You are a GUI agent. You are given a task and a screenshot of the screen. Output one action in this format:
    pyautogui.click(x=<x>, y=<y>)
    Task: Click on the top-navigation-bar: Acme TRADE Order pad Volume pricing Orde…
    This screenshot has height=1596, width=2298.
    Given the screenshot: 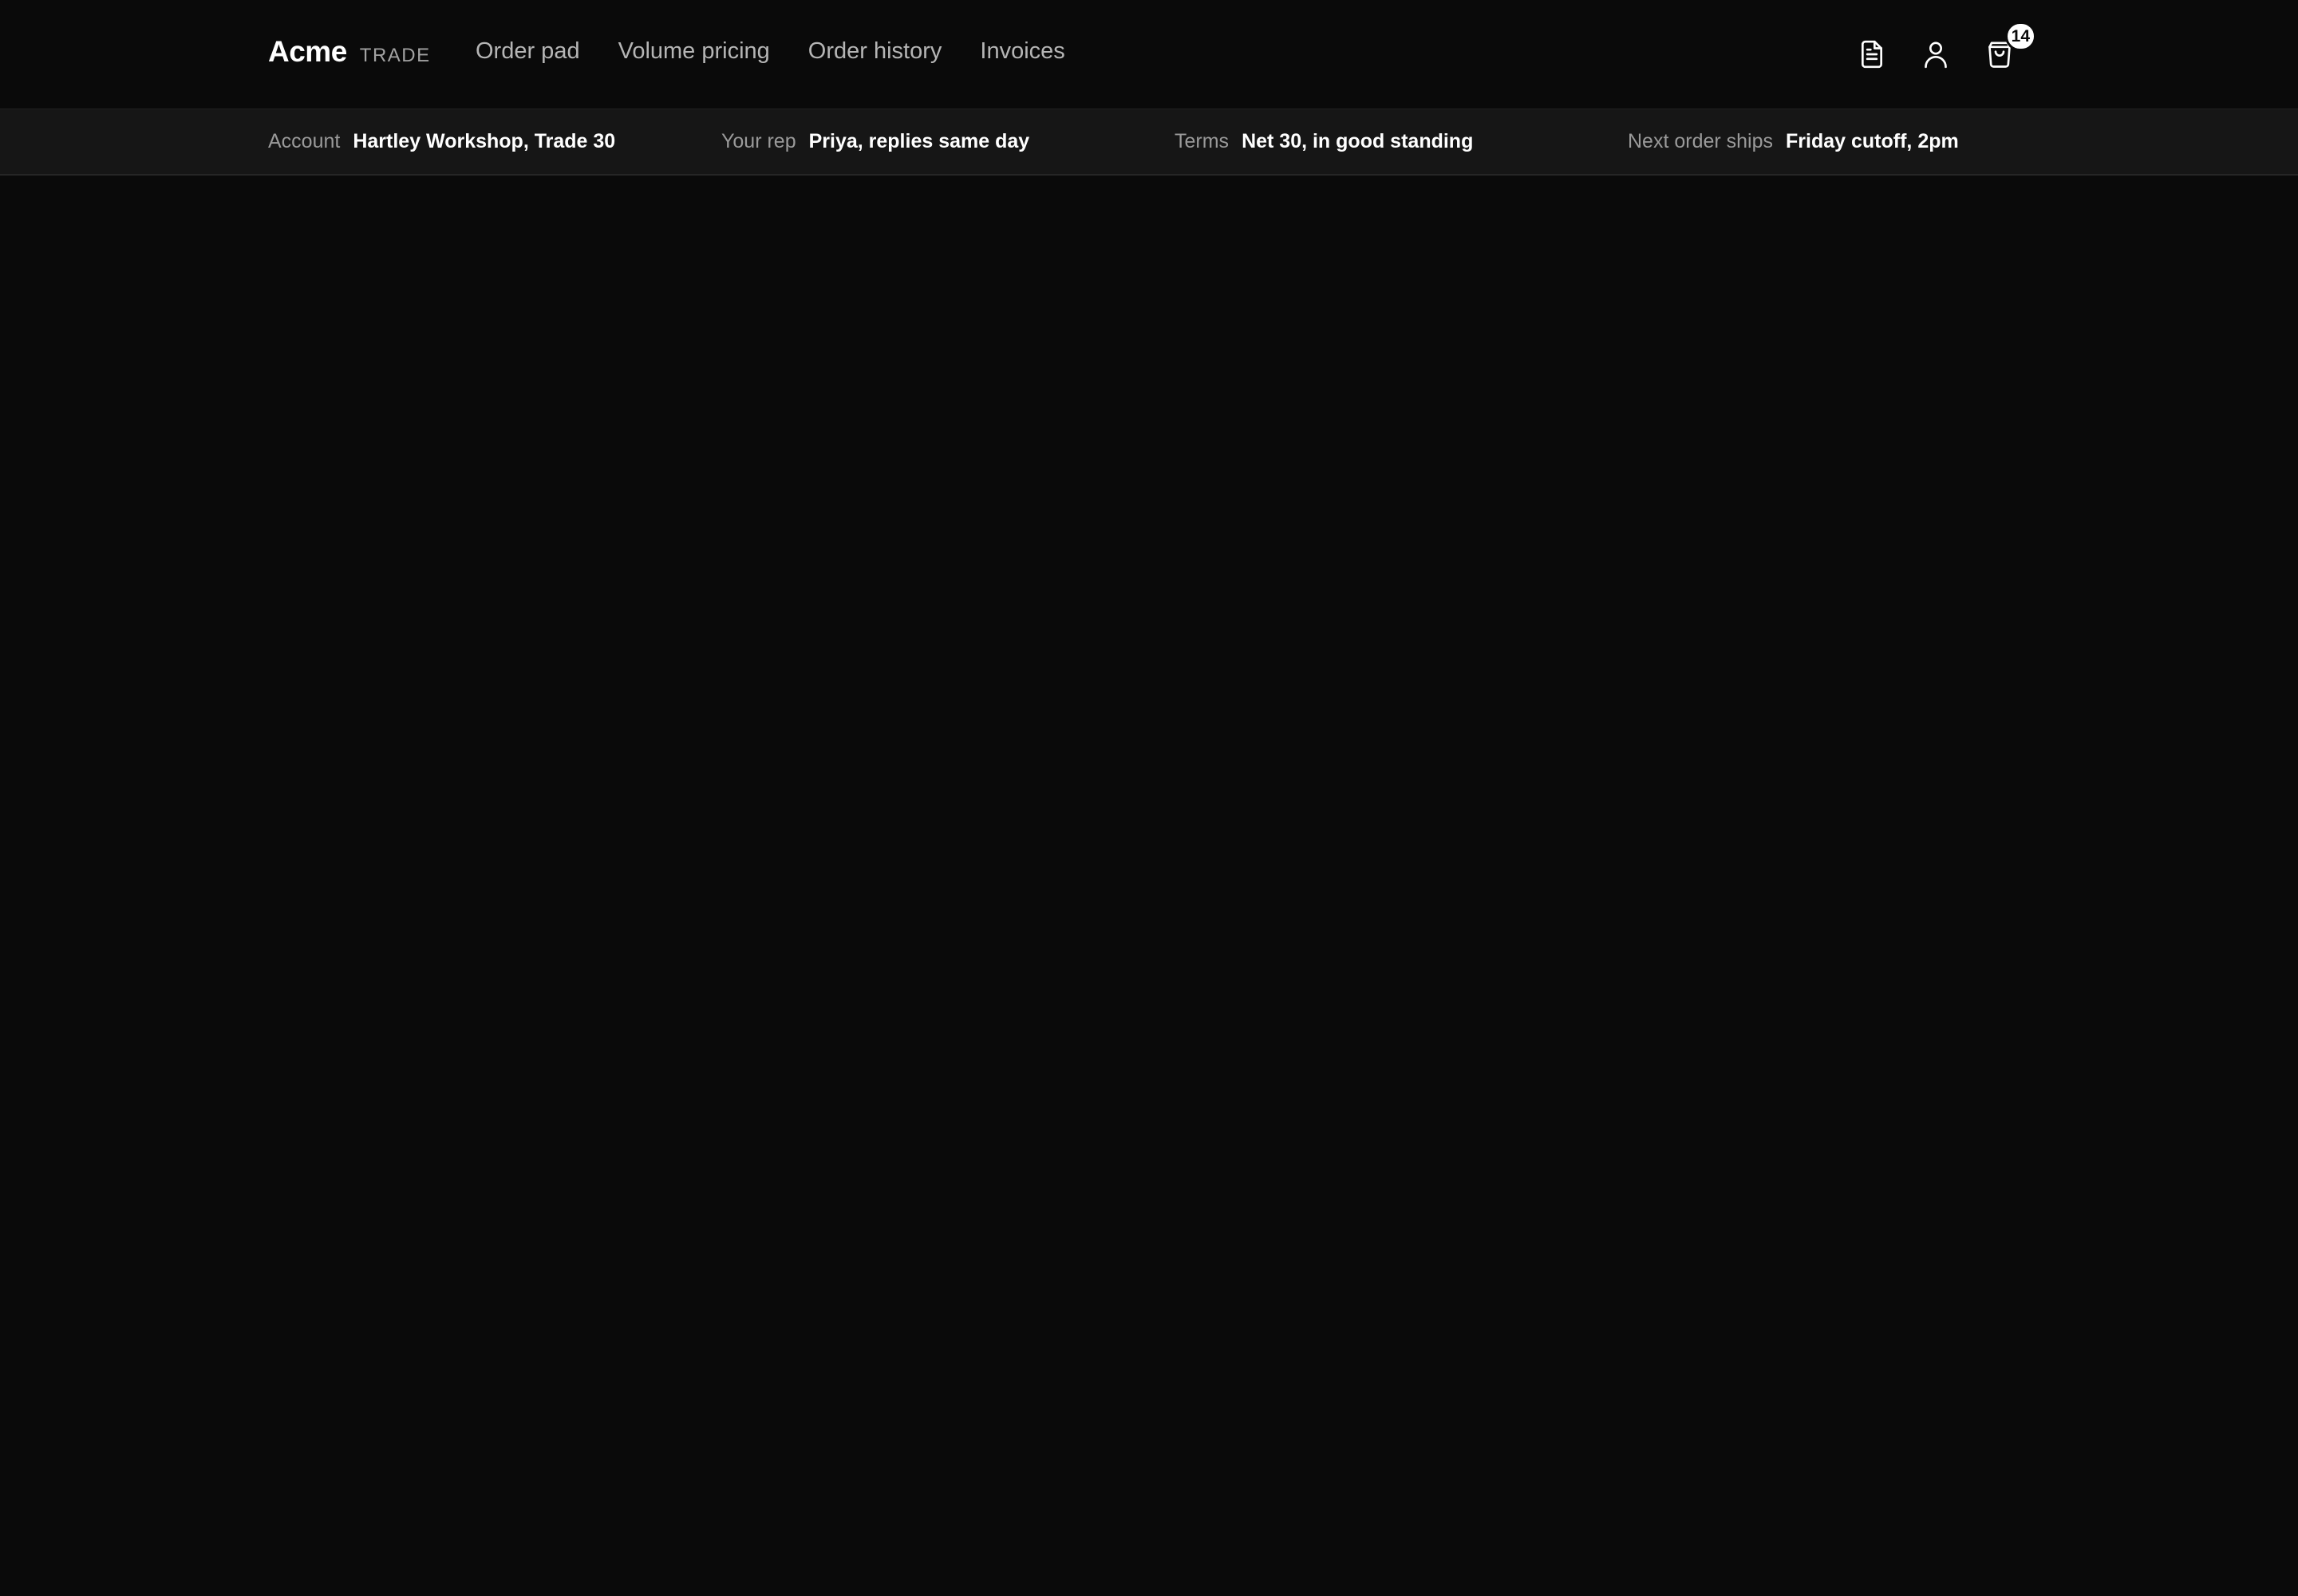 What is the action you would take?
    pyautogui.click(x=1149, y=55)
    